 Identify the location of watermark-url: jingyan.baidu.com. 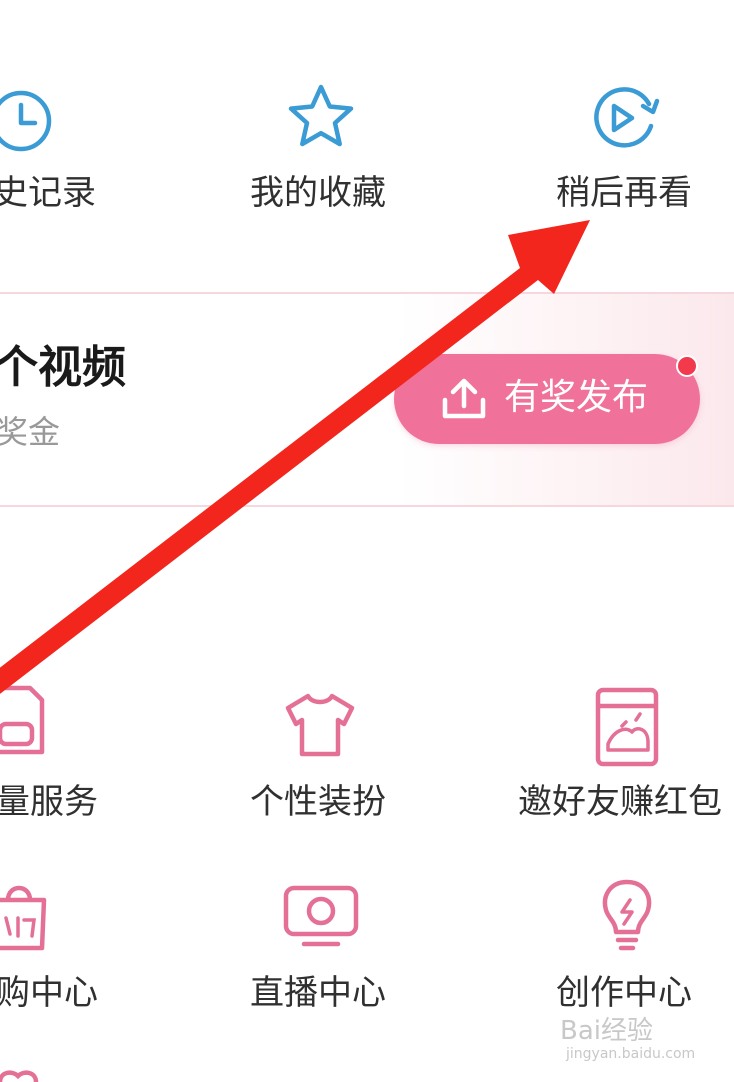
(631, 1054).